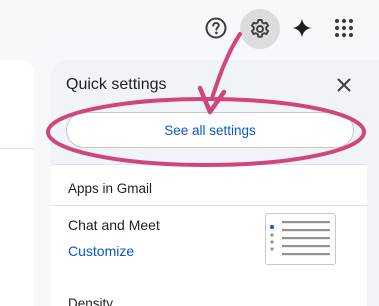  Describe the element at coordinates (114, 225) in the screenshot. I see `chat-and-meet-label: Chat and Meet` at that location.